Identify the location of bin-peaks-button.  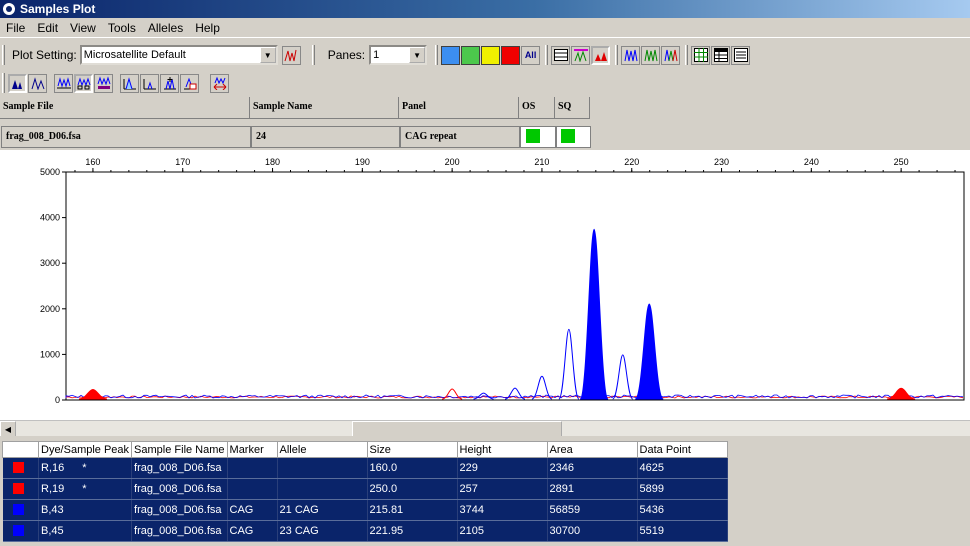
(83, 83).